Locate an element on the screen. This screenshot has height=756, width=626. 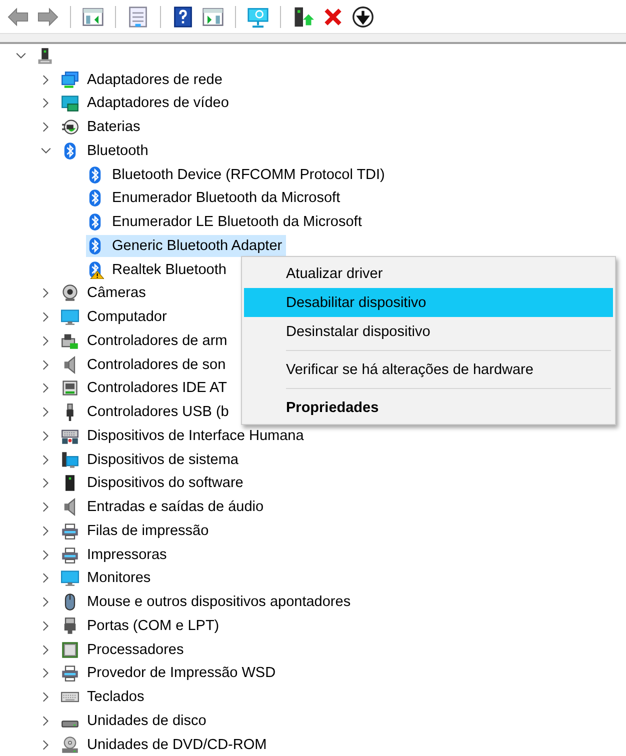
chip-icon is located at coordinates (70, 649).